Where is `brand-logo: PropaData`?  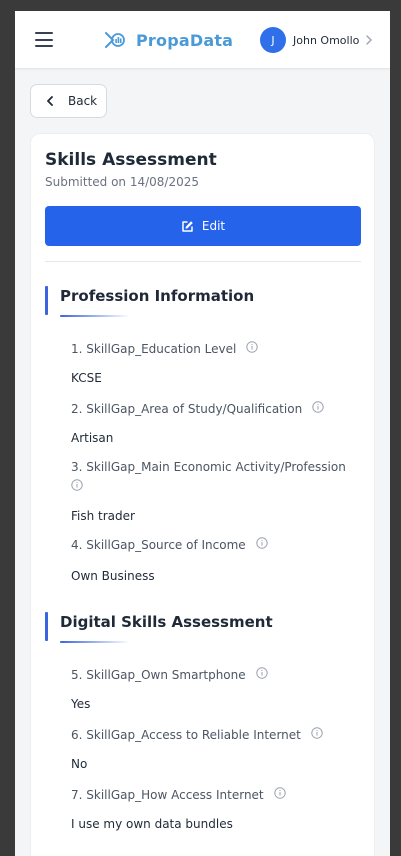 brand-logo: PropaData is located at coordinates (168, 40).